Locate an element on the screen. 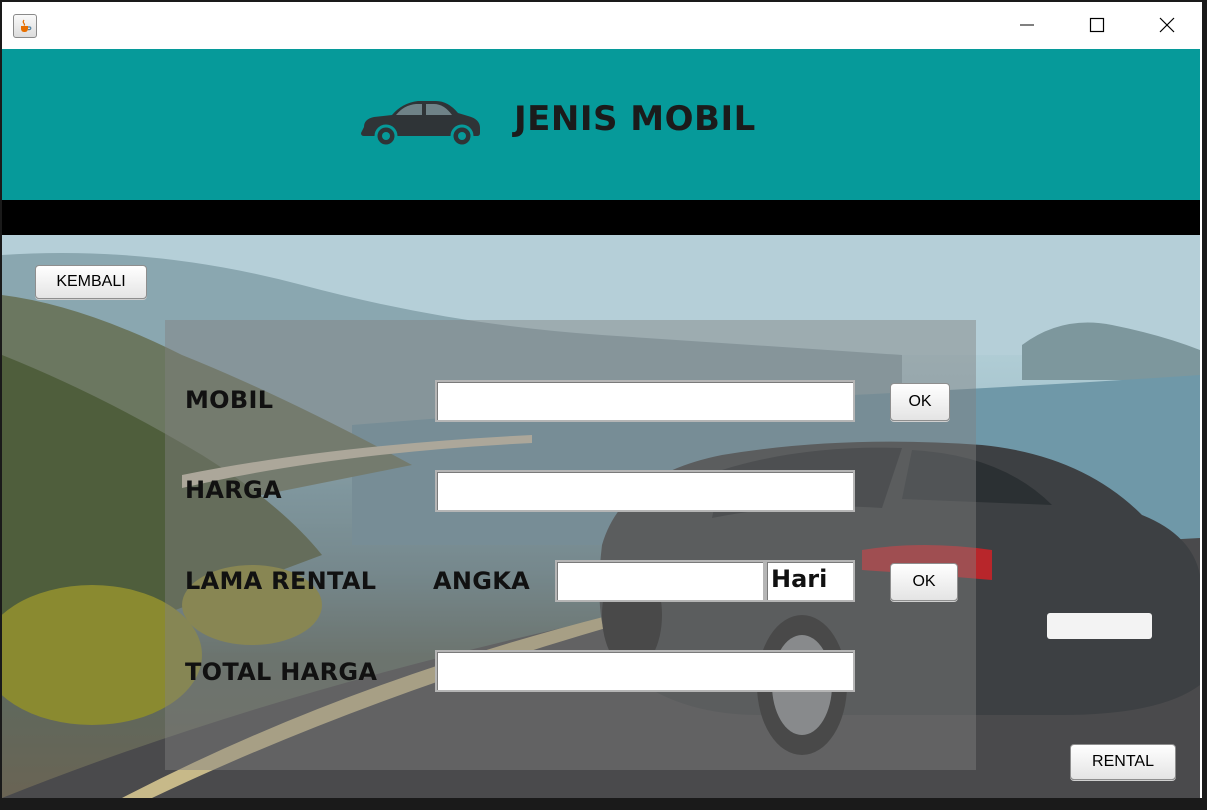  close-icon is located at coordinates (1167, 25).